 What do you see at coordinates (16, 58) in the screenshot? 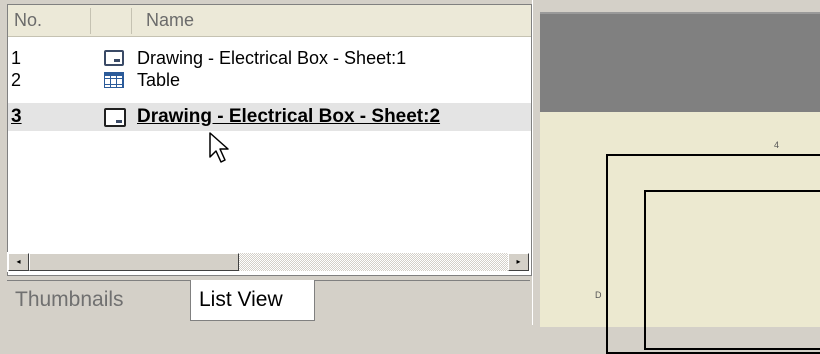
I see `item-number: 1` at bounding box center [16, 58].